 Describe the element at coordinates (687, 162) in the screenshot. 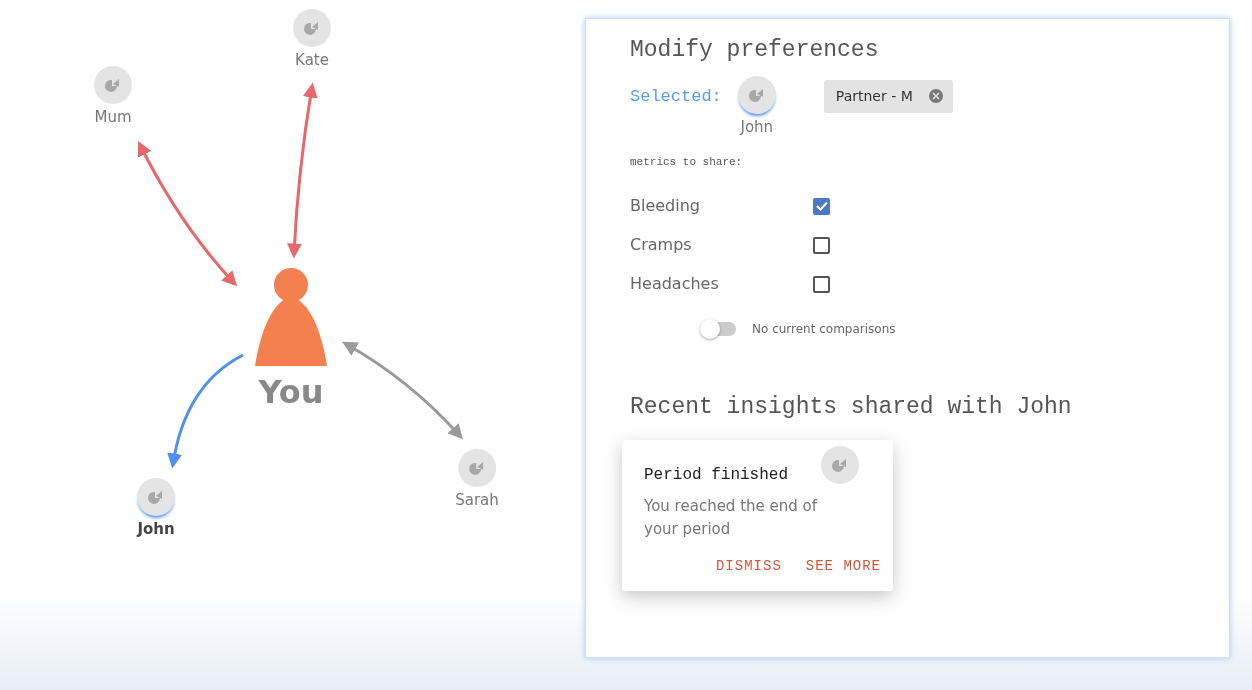

I see `metrics-label: metrics to share:` at that location.